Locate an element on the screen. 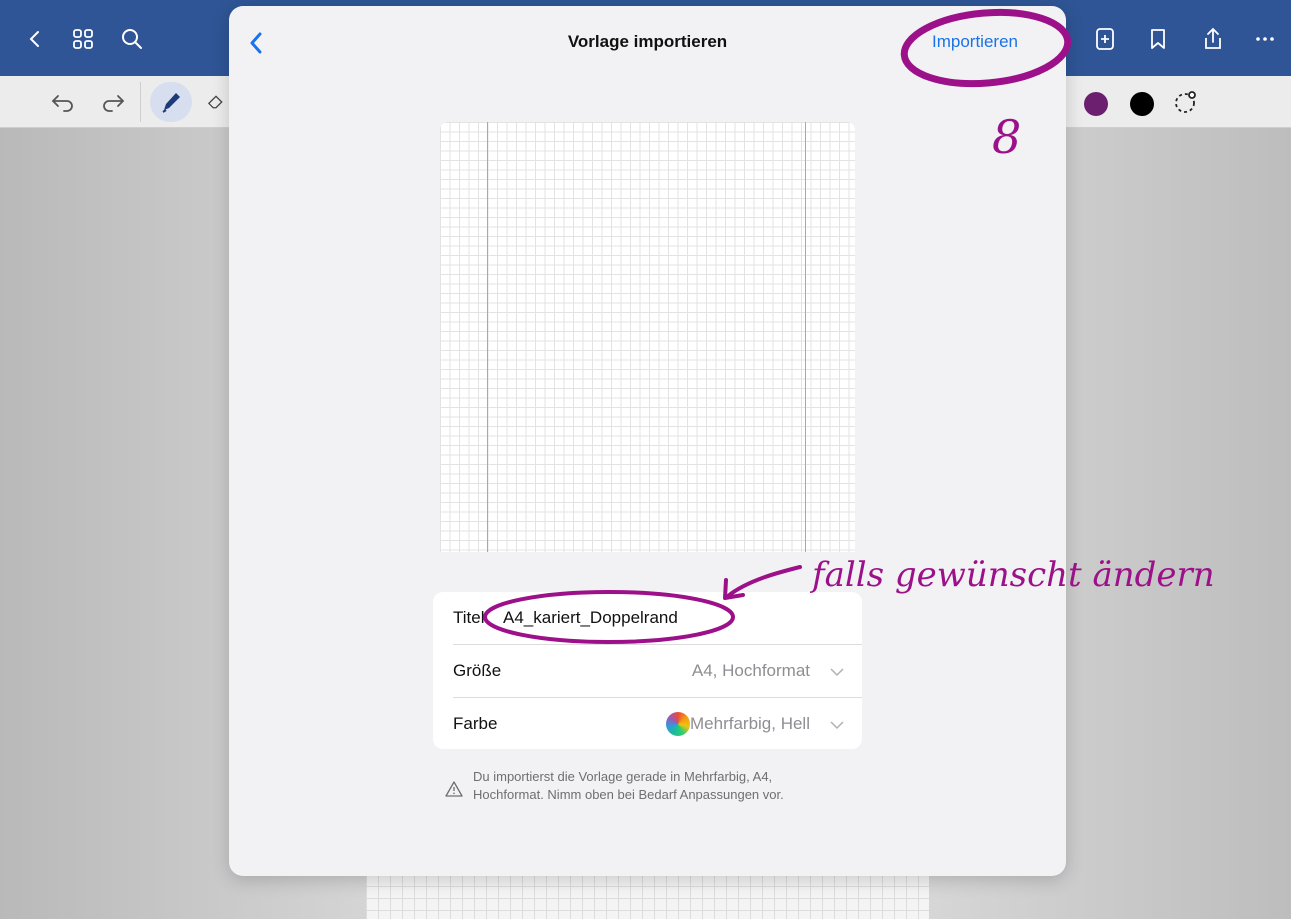 This screenshot has height=919, width=1291. size-label: Größe is located at coordinates (477, 670).